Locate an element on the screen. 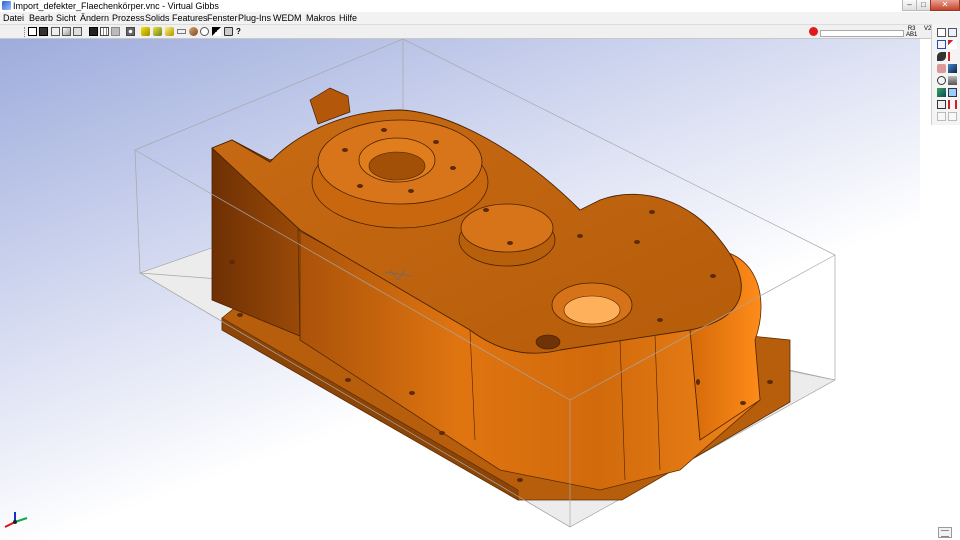 The image size is (960, 540). curve-icon is located at coordinates (952, 56).